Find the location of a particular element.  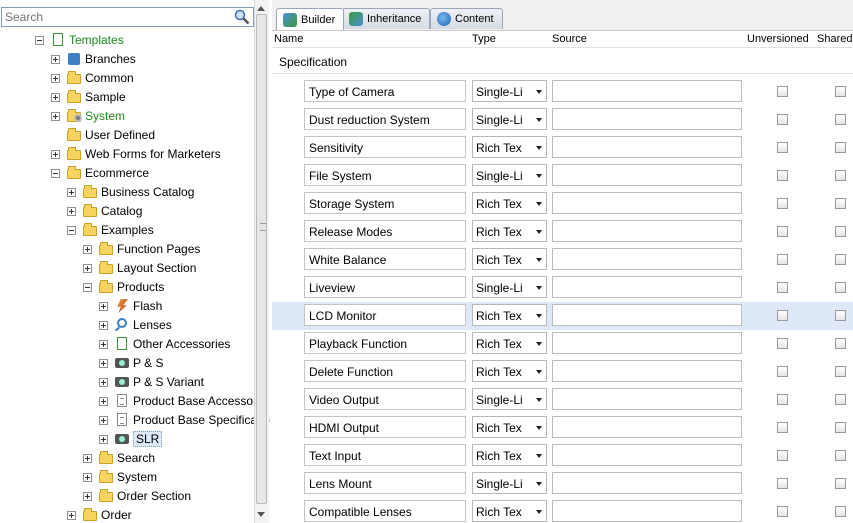

tree-node: Flash is located at coordinates (130, 306).